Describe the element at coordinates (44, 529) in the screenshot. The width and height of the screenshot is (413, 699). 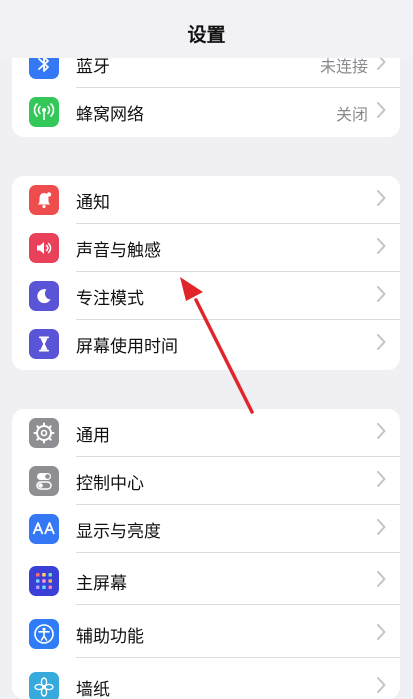
I see `display-aa-icon` at that location.